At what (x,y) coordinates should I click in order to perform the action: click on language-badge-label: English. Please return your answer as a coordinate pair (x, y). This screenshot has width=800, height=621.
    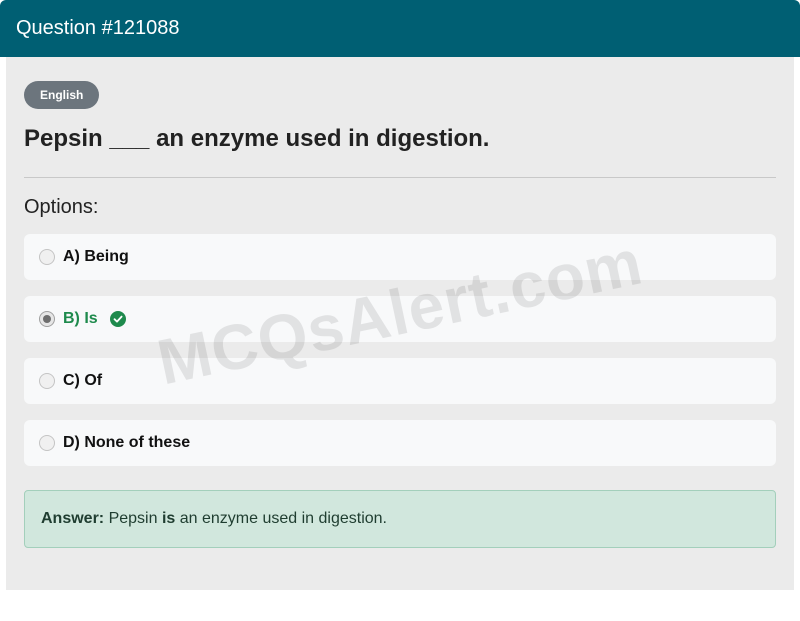
    Looking at the image, I should click on (62, 95).